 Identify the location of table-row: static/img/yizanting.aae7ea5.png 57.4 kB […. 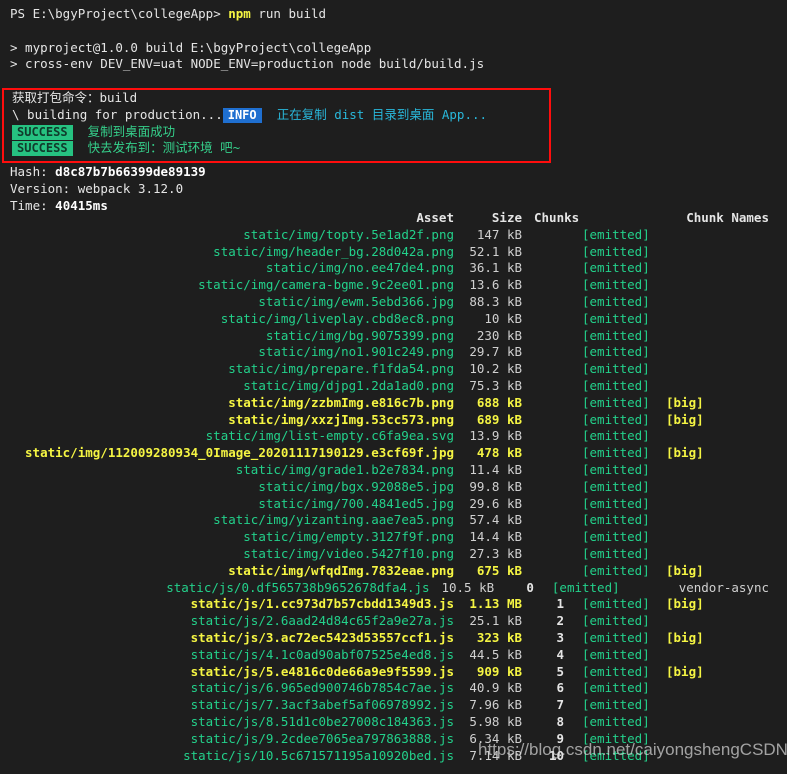
(393, 520).